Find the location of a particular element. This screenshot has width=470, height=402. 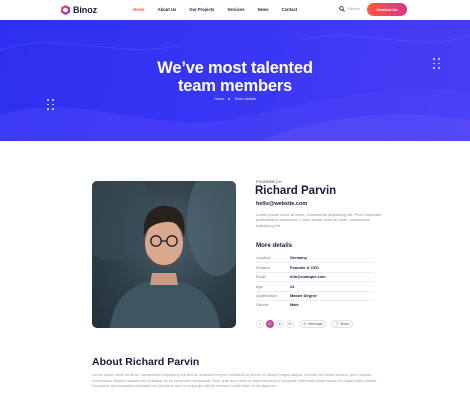

breadcrumb-home: Home is located at coordinates (219, 99).